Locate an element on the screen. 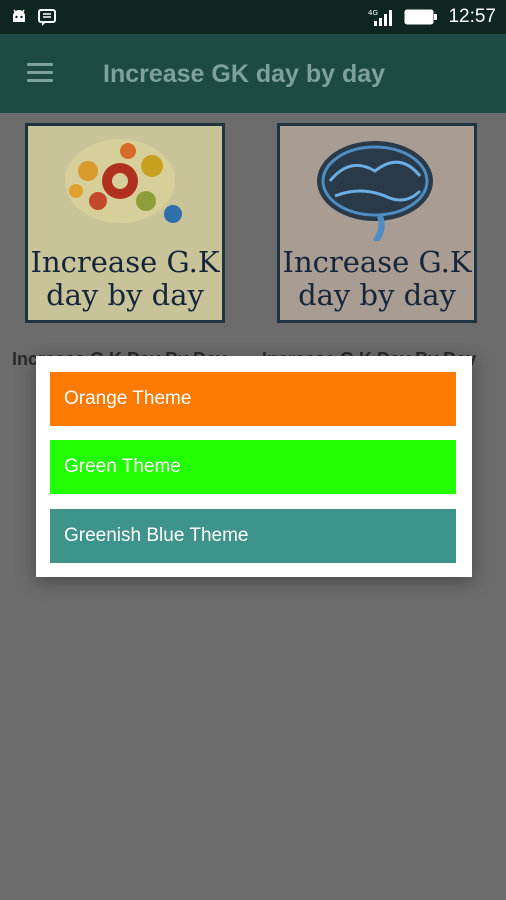 Image resolution: width=506 pixels, height=900 pixels. gears-brain-icon is located at coordinates (123, 181).